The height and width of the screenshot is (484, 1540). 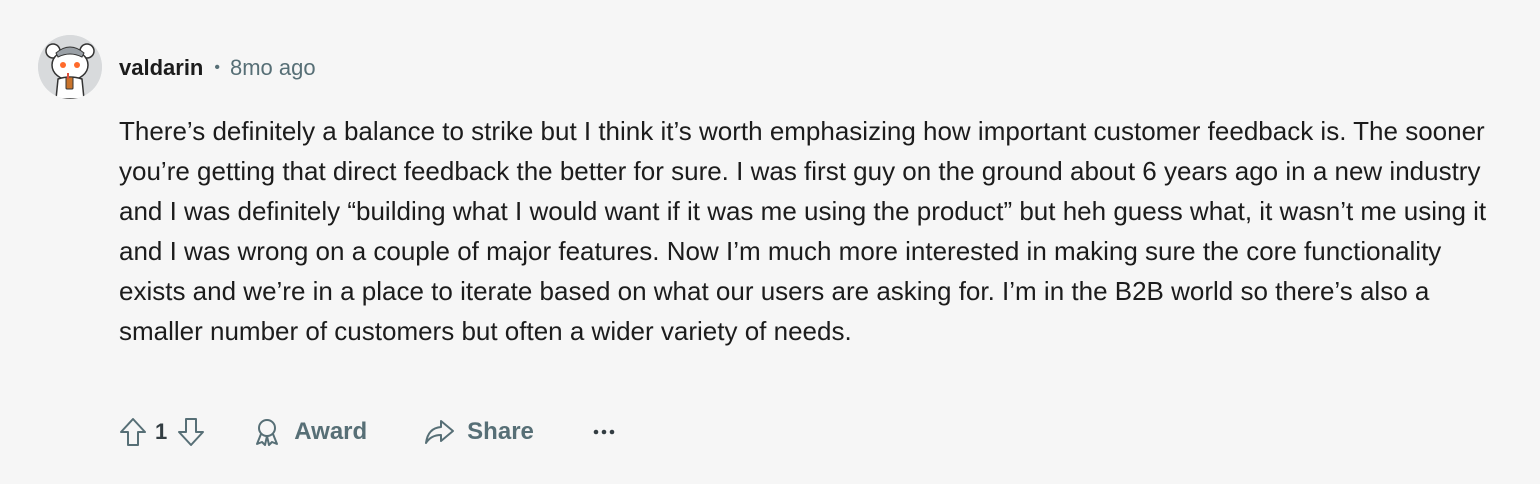 I want to click on share-arrow-icon, so click(x=440, y=432).